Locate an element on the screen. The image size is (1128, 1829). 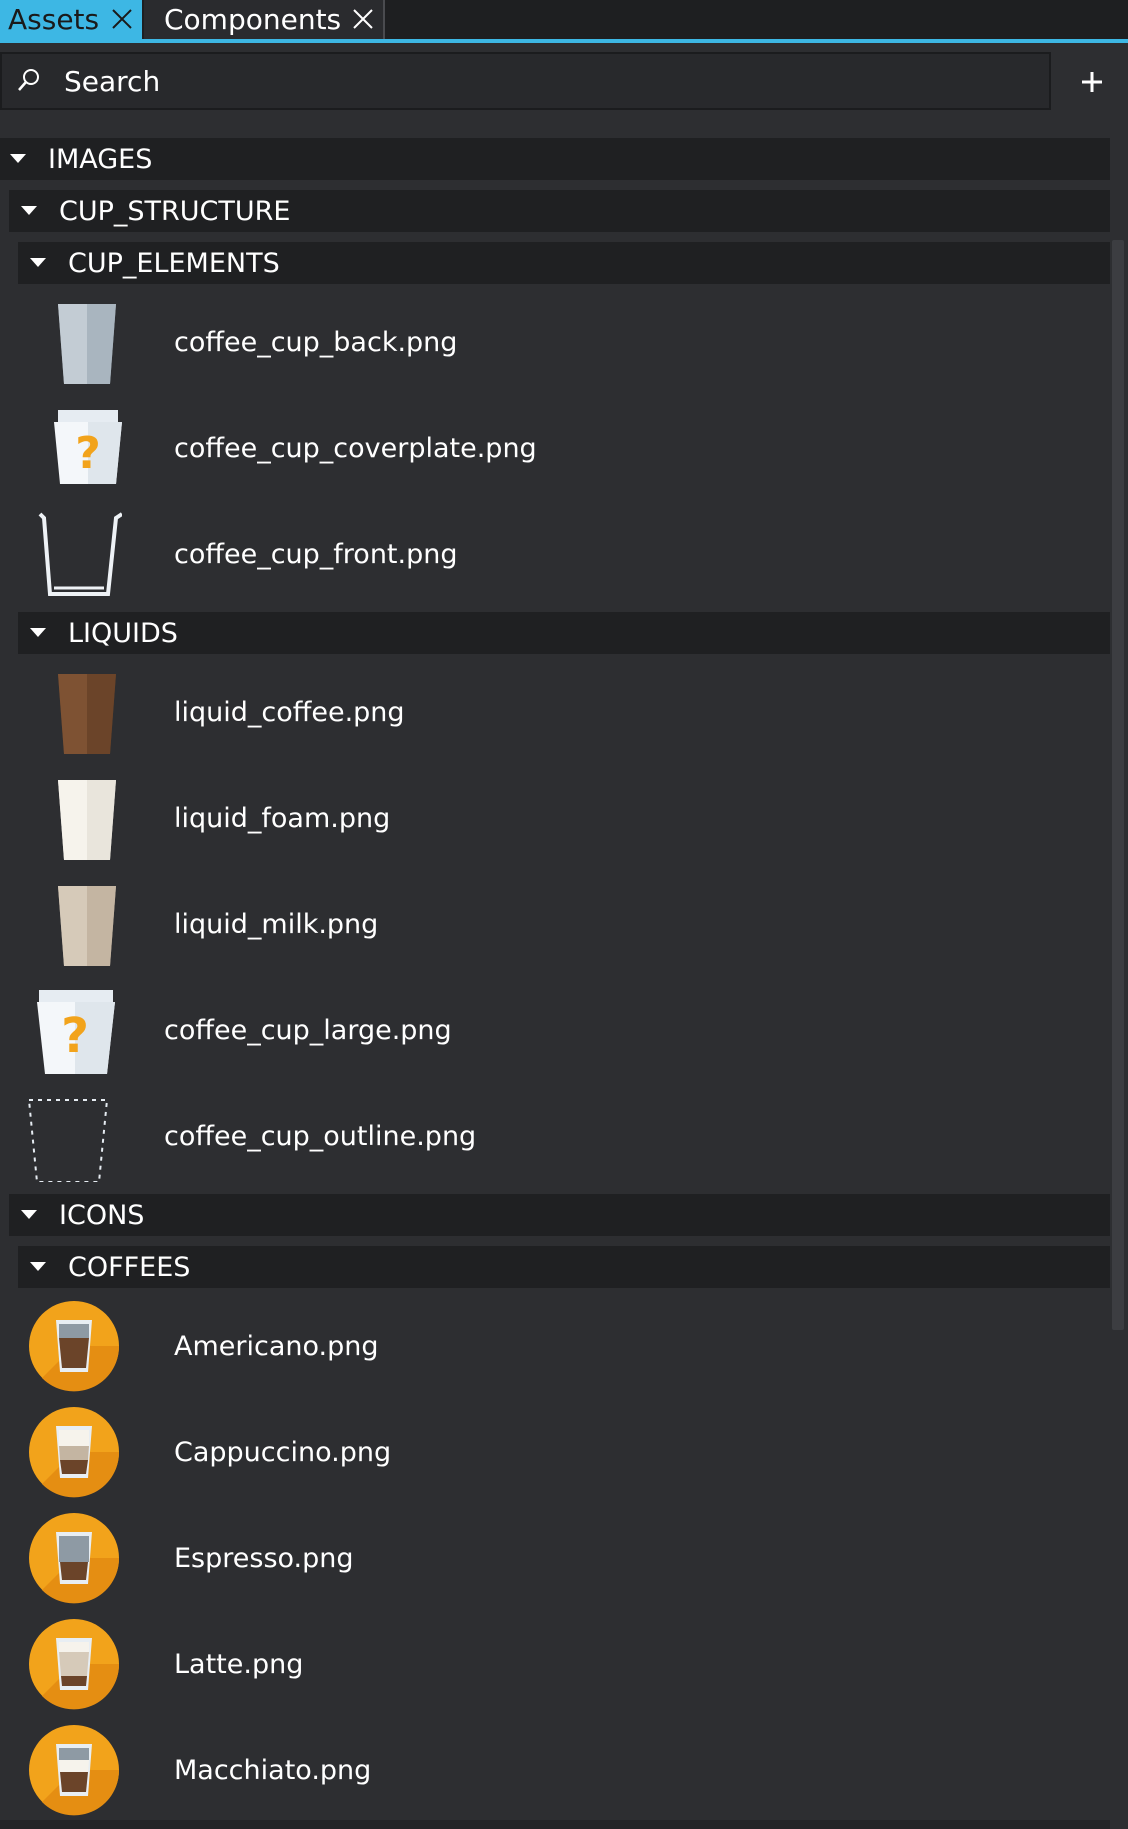
tab-components: Components is located at coordinates (264, 19).